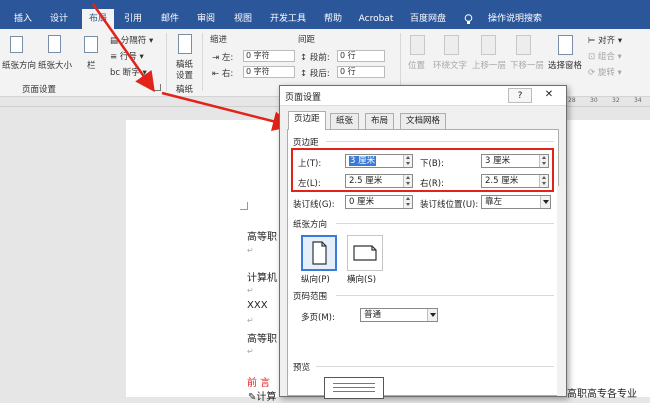 This screenshot has width=650, height=403. Describe the element at coordinates (306, 143) in the screenshot. I see `section-margins-title: 页边距` at that location.